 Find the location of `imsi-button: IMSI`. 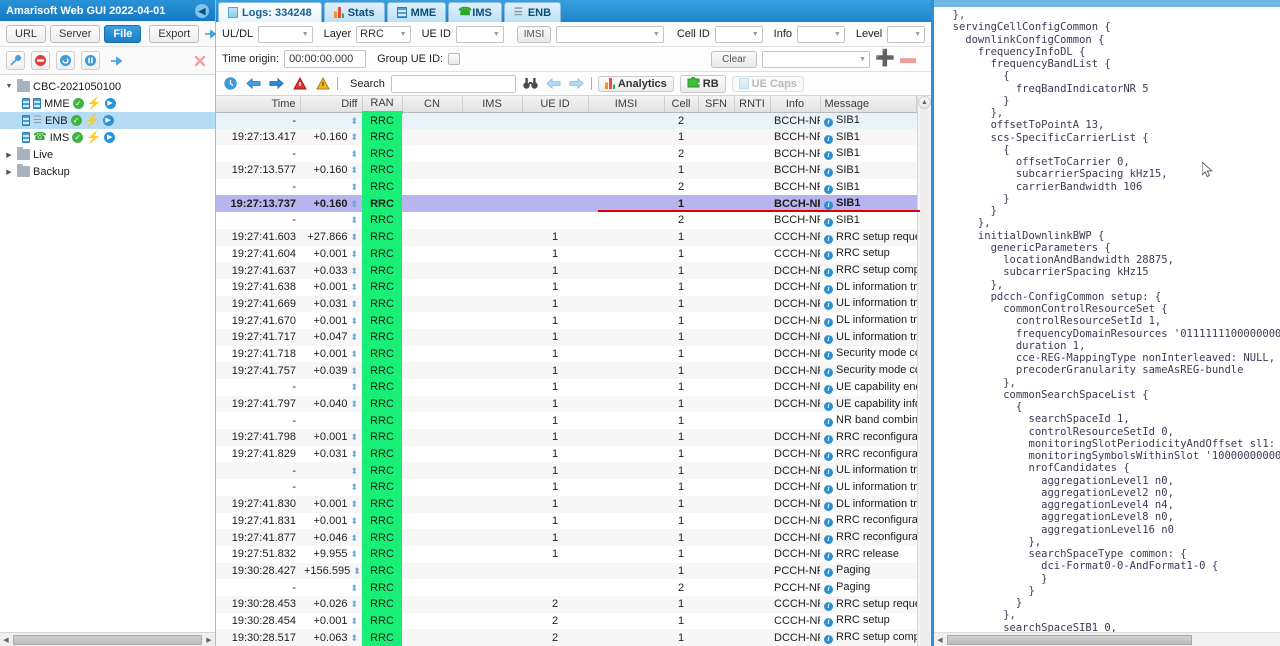

imsi-button: IMSI is located at coordinates (534, 34).